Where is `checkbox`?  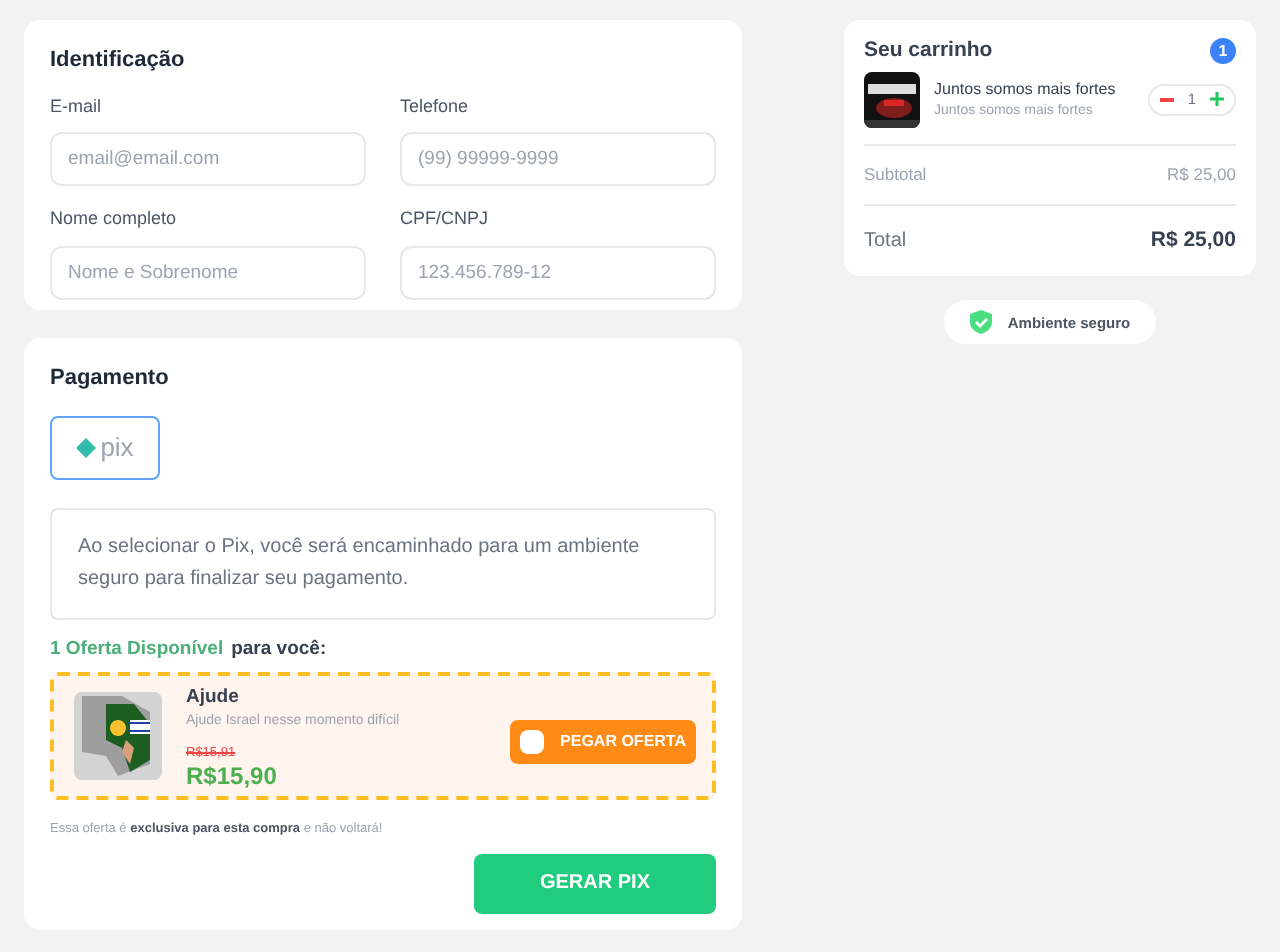 checkbox is located at coordinates (532, 741).